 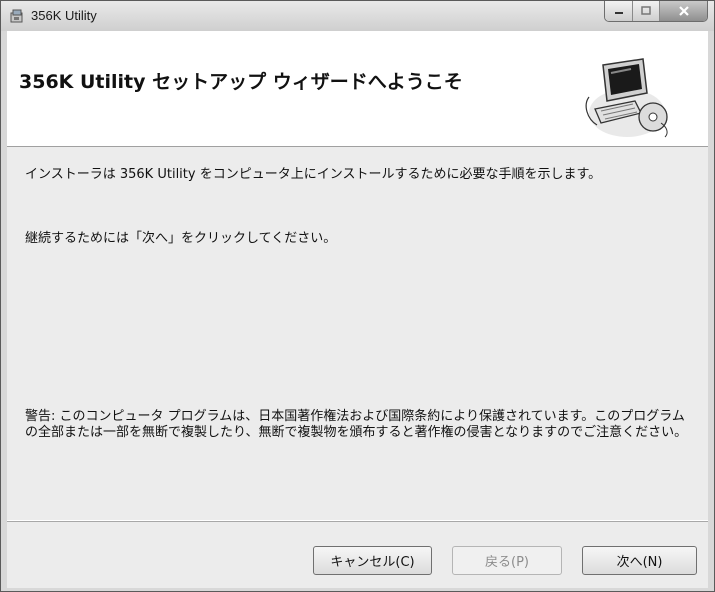 I want to click on close-button, so click(x=683, y=11).